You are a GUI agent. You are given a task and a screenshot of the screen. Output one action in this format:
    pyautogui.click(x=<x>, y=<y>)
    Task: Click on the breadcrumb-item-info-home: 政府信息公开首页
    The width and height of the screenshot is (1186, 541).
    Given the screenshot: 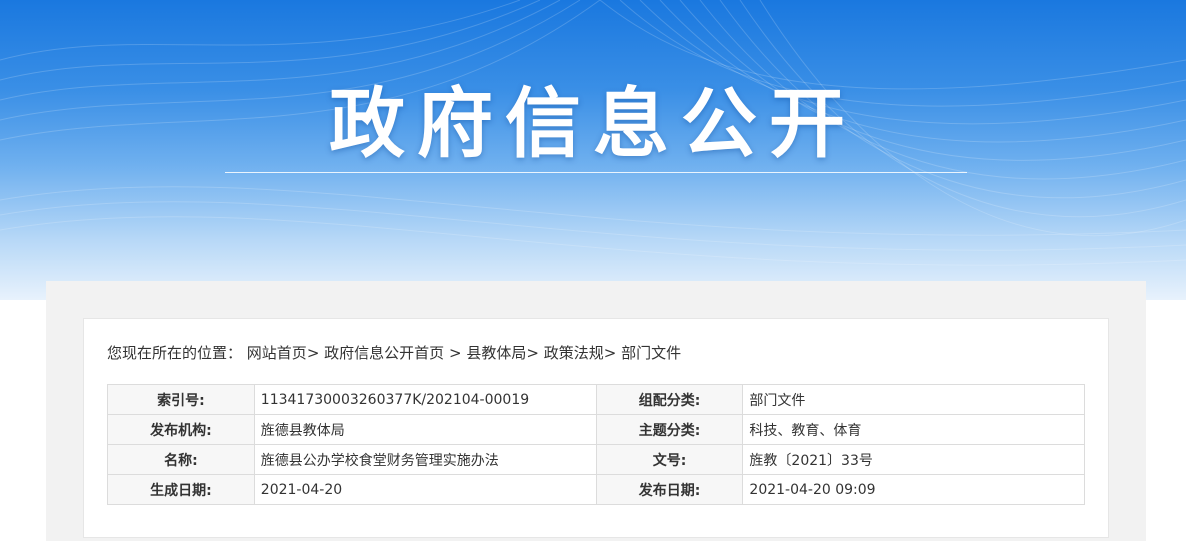 What is the action you would take?
    pyautogui.click(x=384, y=353)
    